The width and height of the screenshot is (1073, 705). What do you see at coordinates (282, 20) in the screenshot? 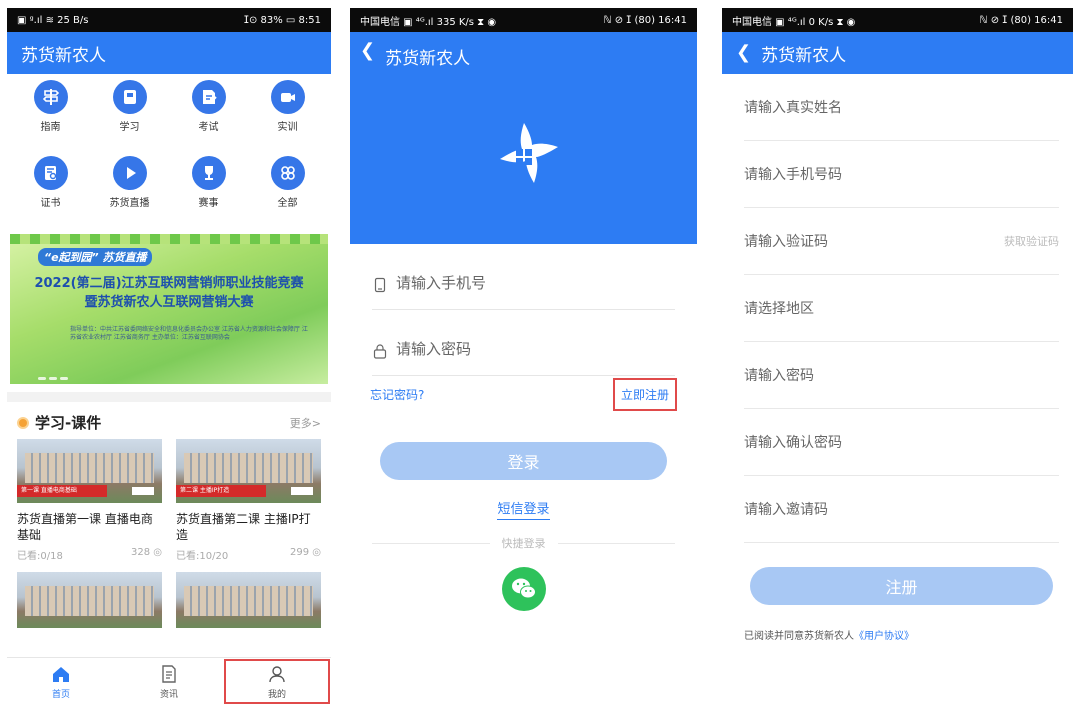
I see `status-right: ⵊ⊙ 83% ▭ 8:51` at bounding box center [282, 20].